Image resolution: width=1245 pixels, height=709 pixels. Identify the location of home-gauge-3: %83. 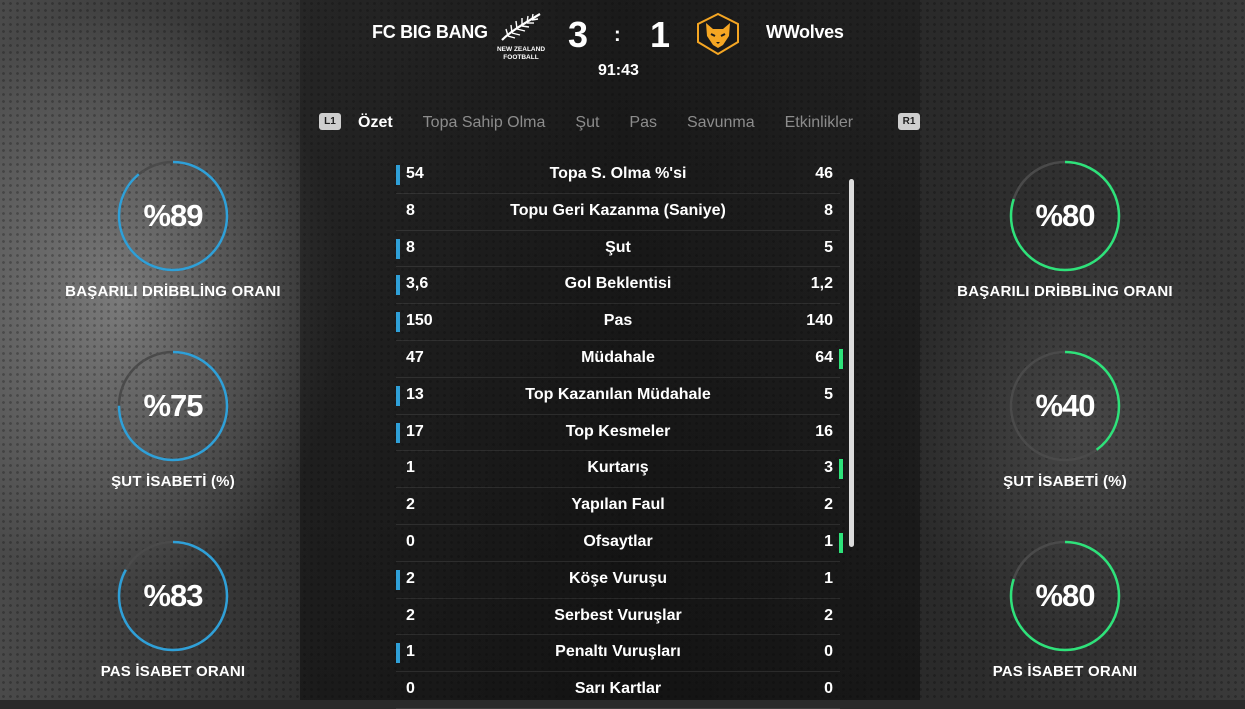
(173, 596).